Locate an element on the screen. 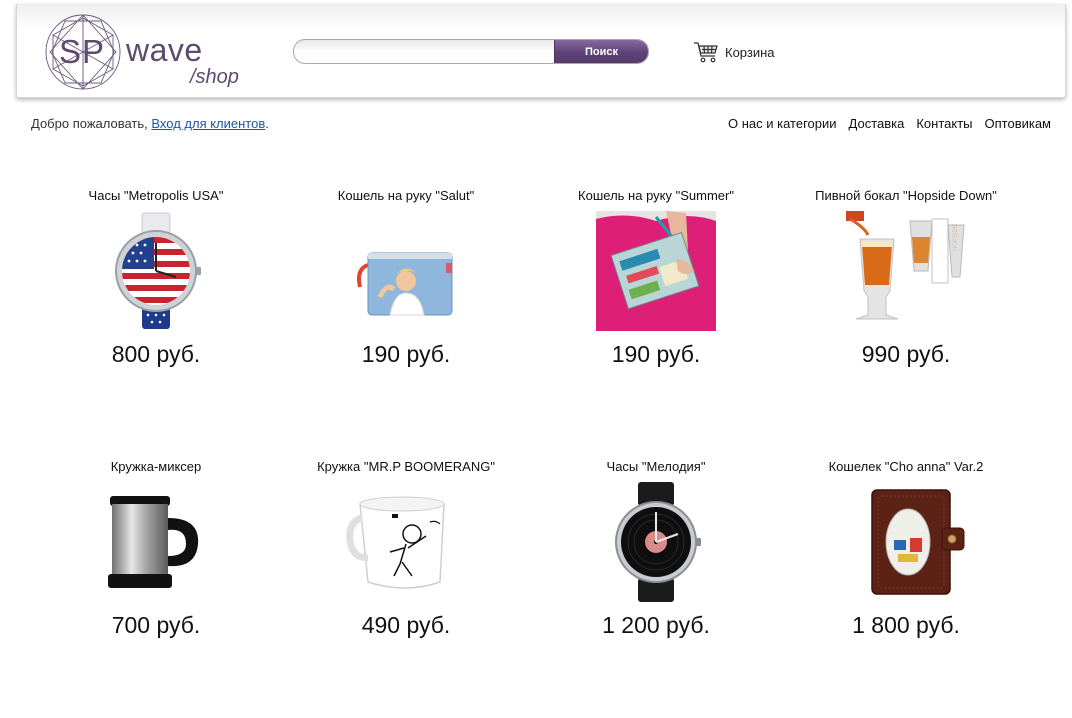 The image size is (1072, 718). product-title: Кружка-миксер is located at coordinates (156, 467).